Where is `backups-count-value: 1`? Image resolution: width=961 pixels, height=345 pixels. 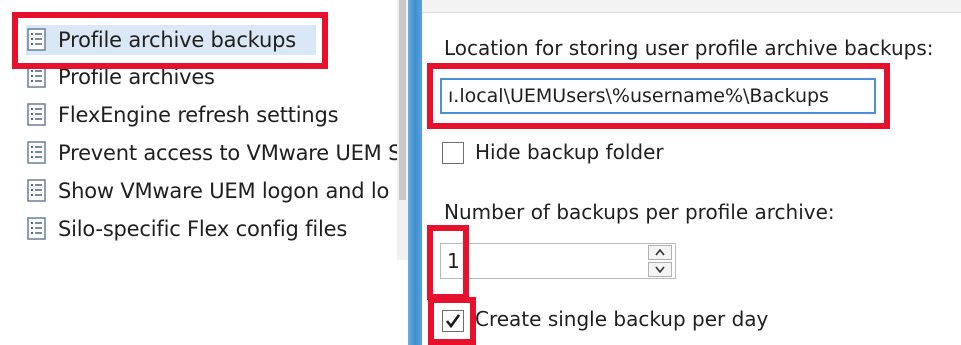
backups-count-value: 1 is located at coordinates (453, 261).